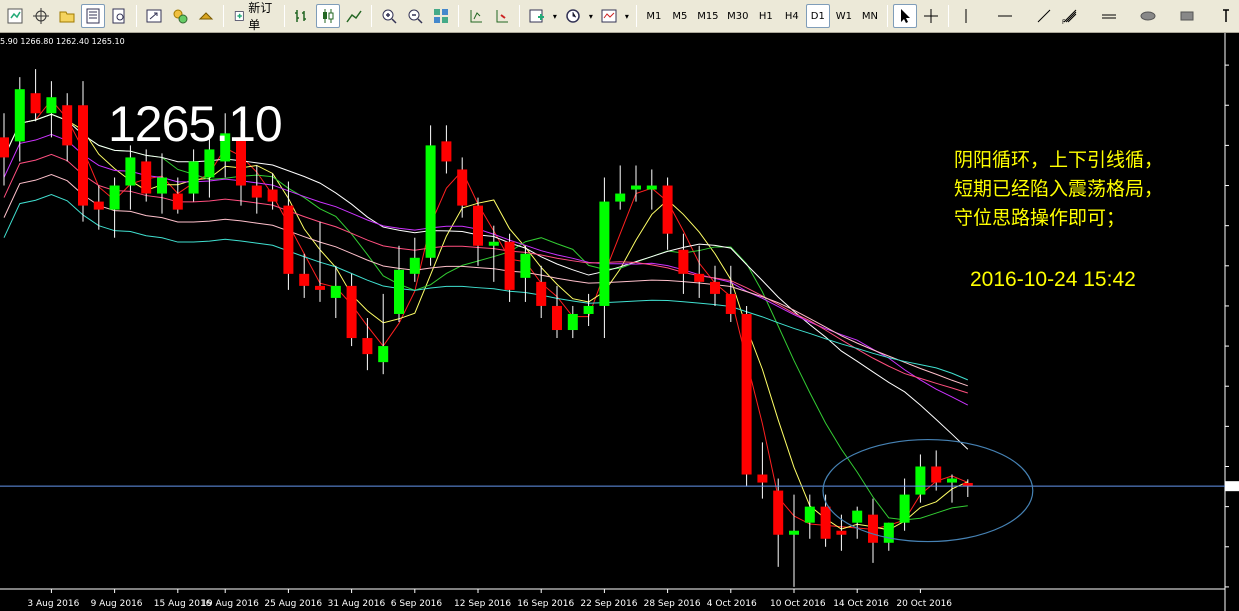  I want to click on x-tick-label: 25 Aug 2016, so click(293, 604).